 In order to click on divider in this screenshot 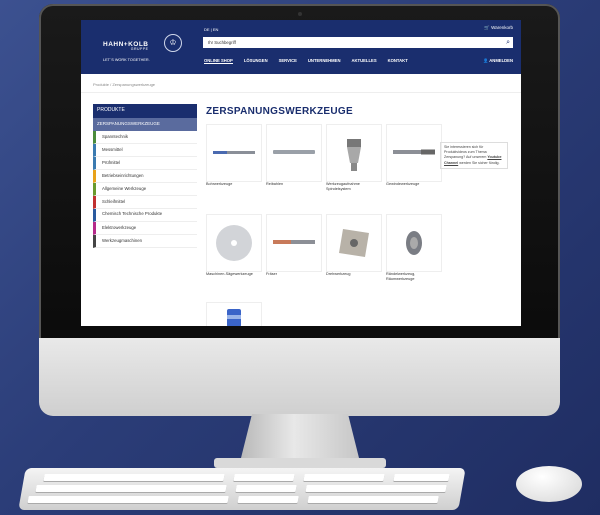, I will do `click(301, 92)`.